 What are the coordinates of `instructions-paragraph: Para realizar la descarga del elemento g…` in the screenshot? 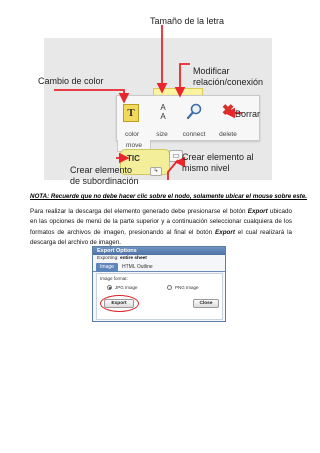 It's located at (161, 228).